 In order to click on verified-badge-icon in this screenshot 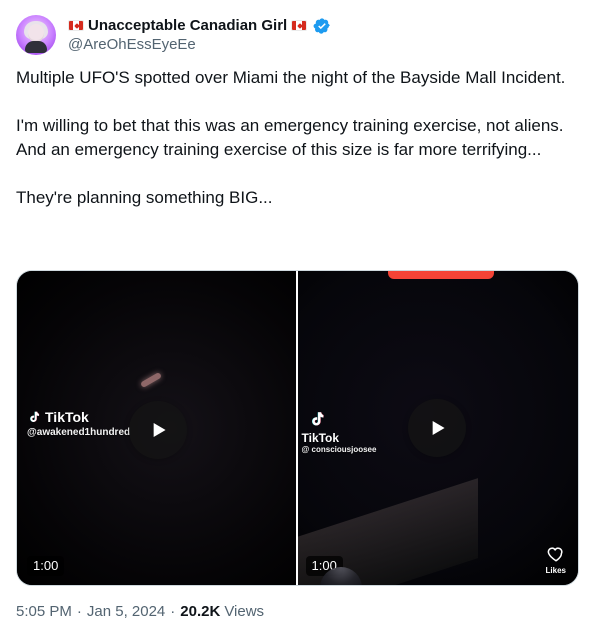, I will do `click(321, 25)`.